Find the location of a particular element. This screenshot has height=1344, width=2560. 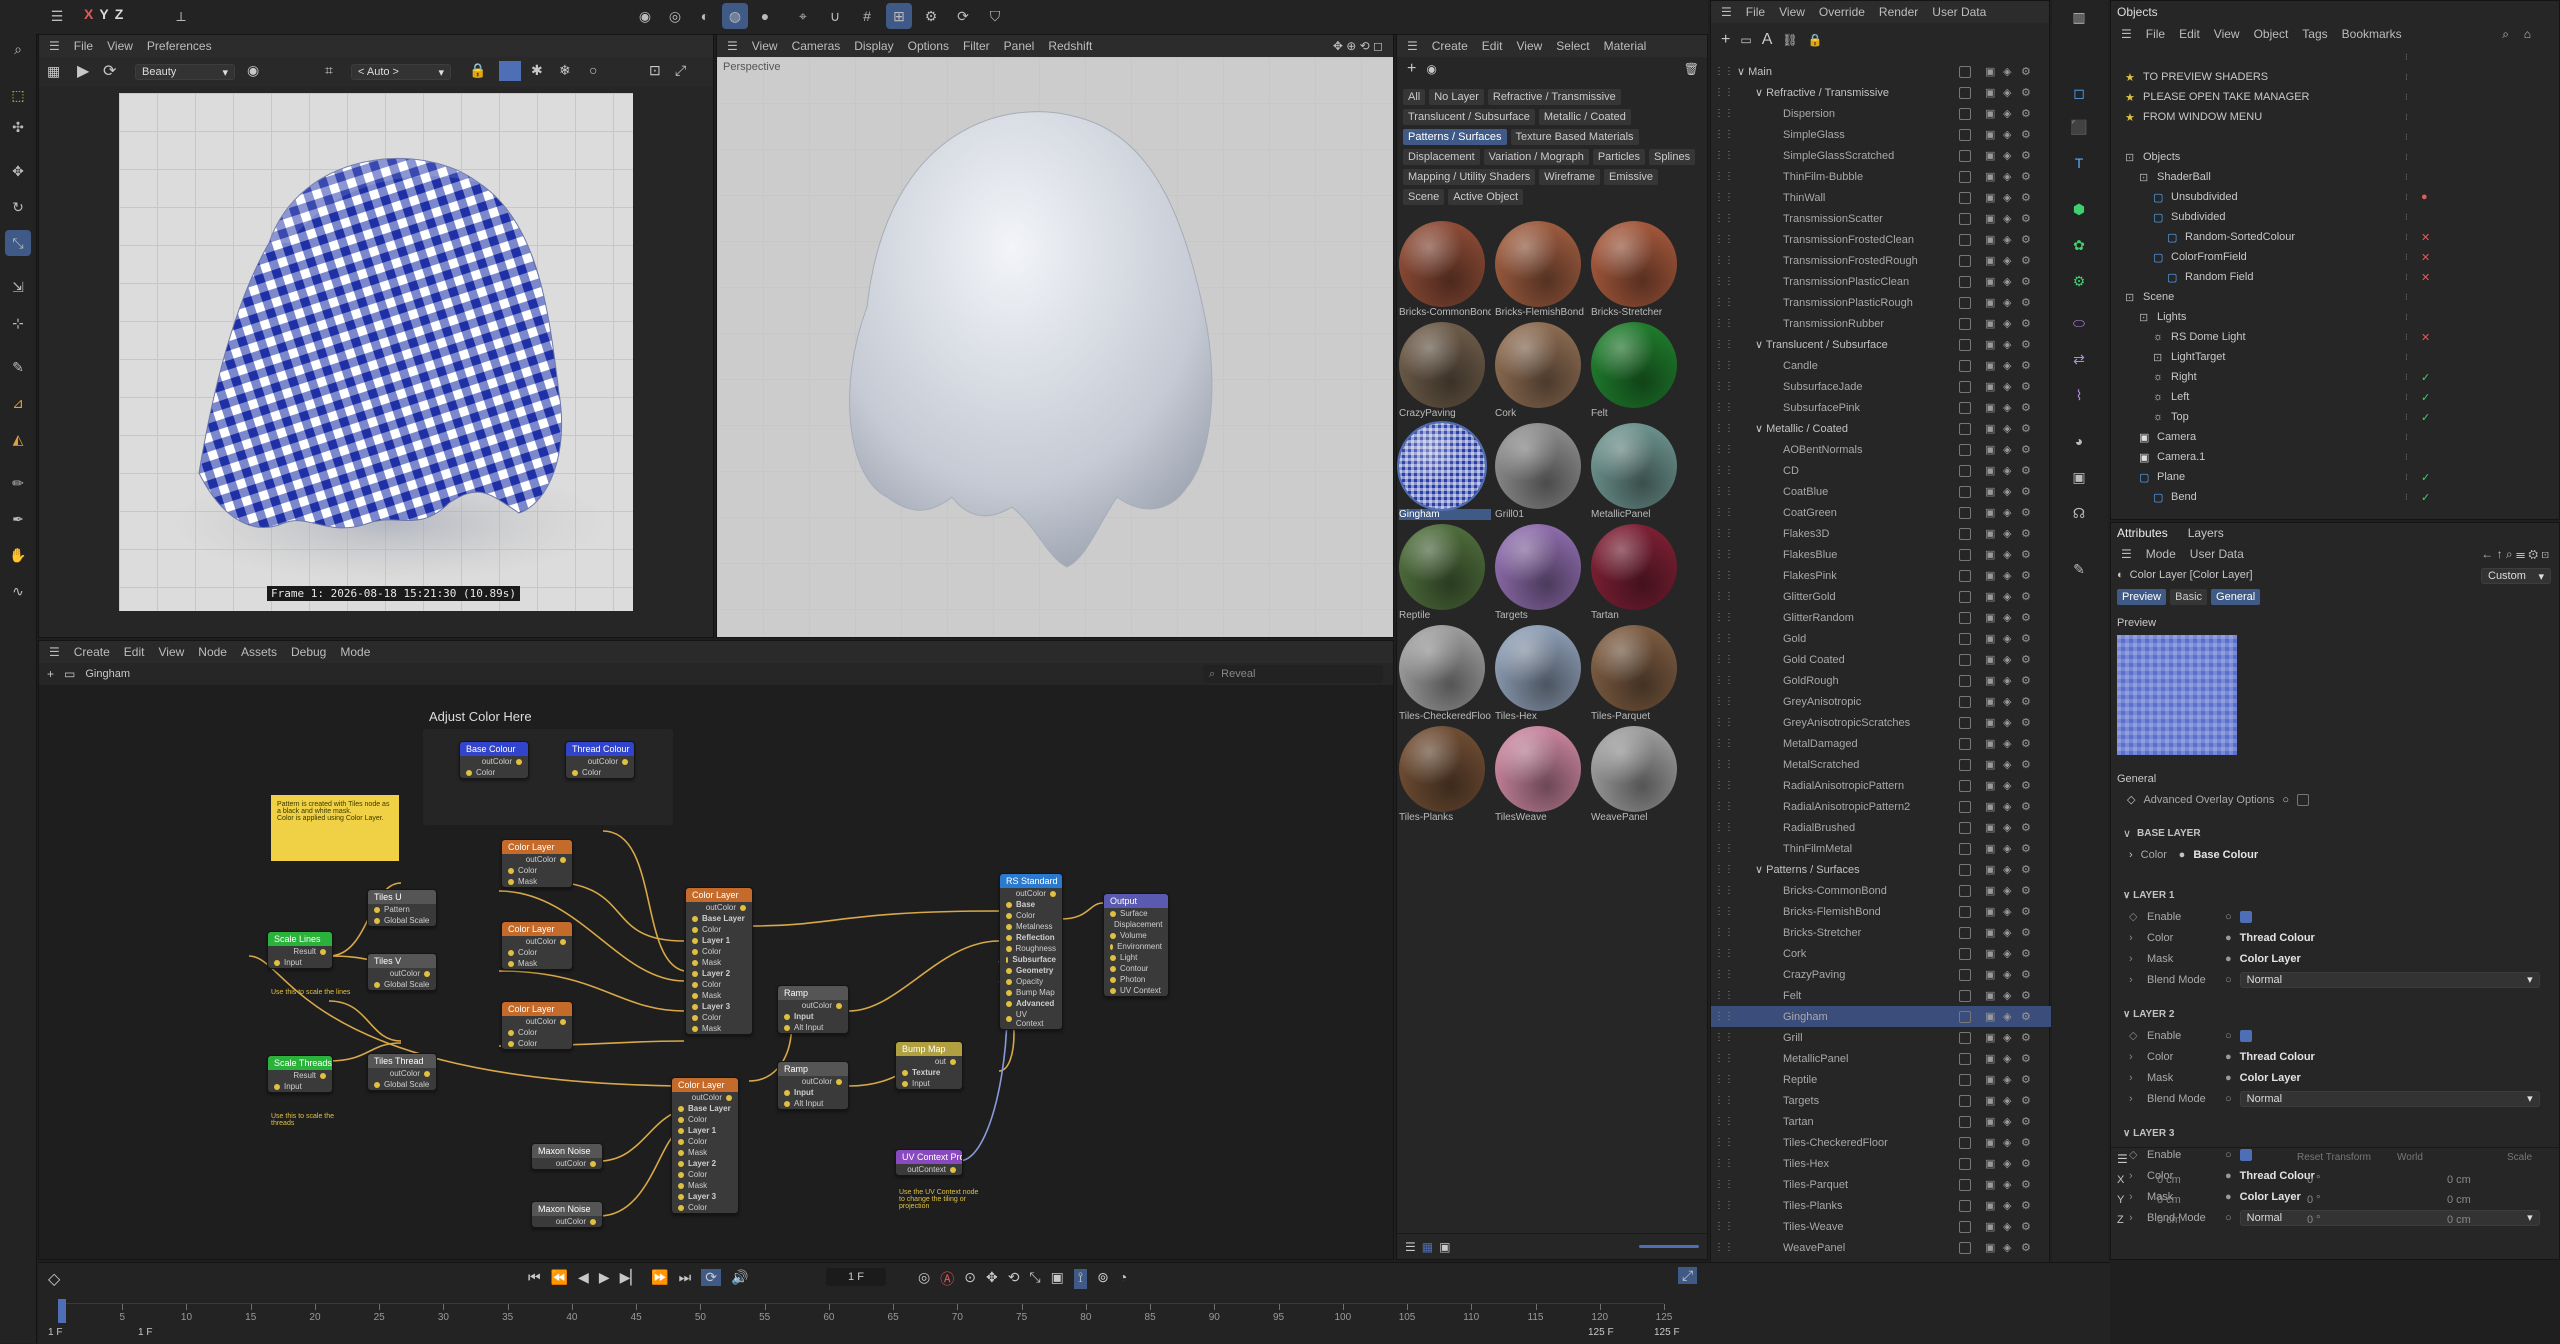

tag-icon: ✓ is located at coordinates (2490, 497).